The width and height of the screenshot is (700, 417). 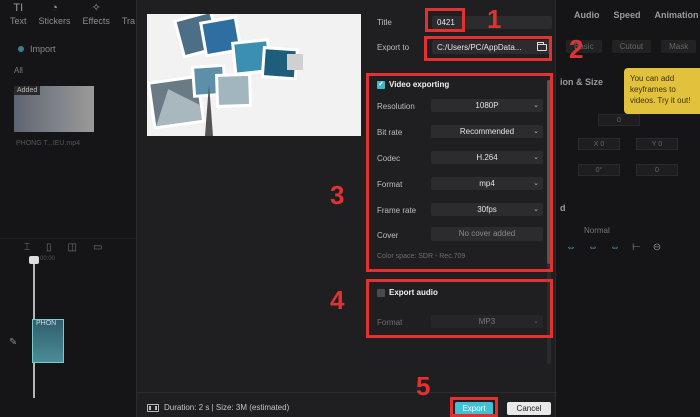 I want to click on extra-field: 0, so click(x=657, y=170).